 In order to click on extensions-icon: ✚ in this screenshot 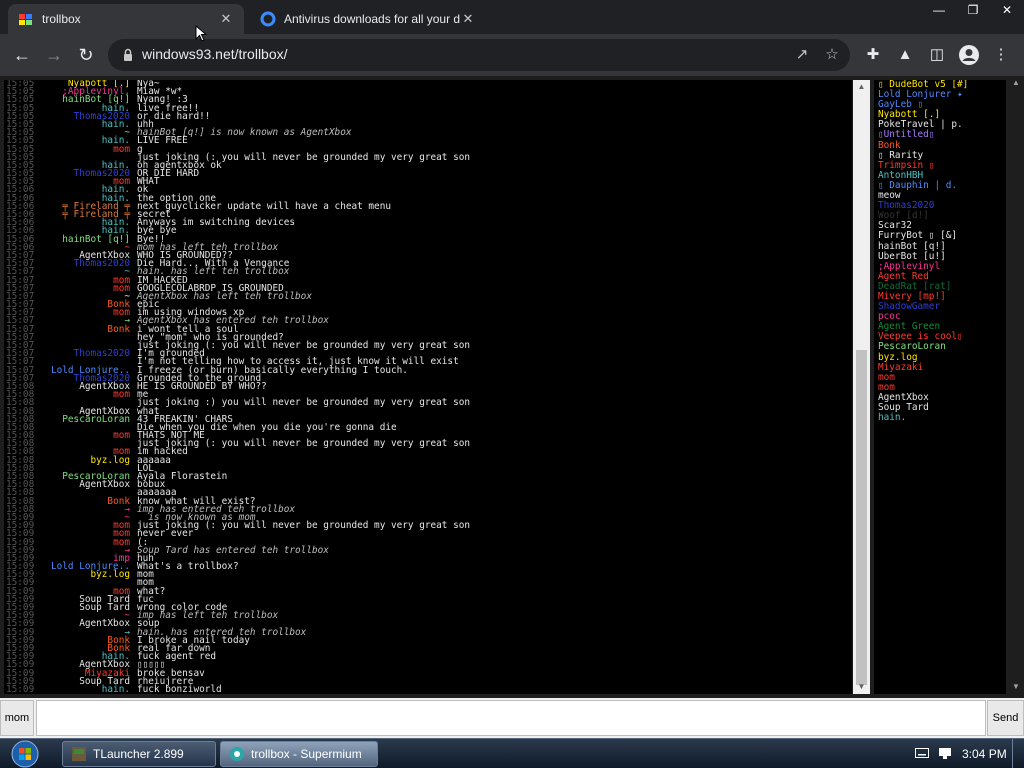, I will do `click(873, 55)`.